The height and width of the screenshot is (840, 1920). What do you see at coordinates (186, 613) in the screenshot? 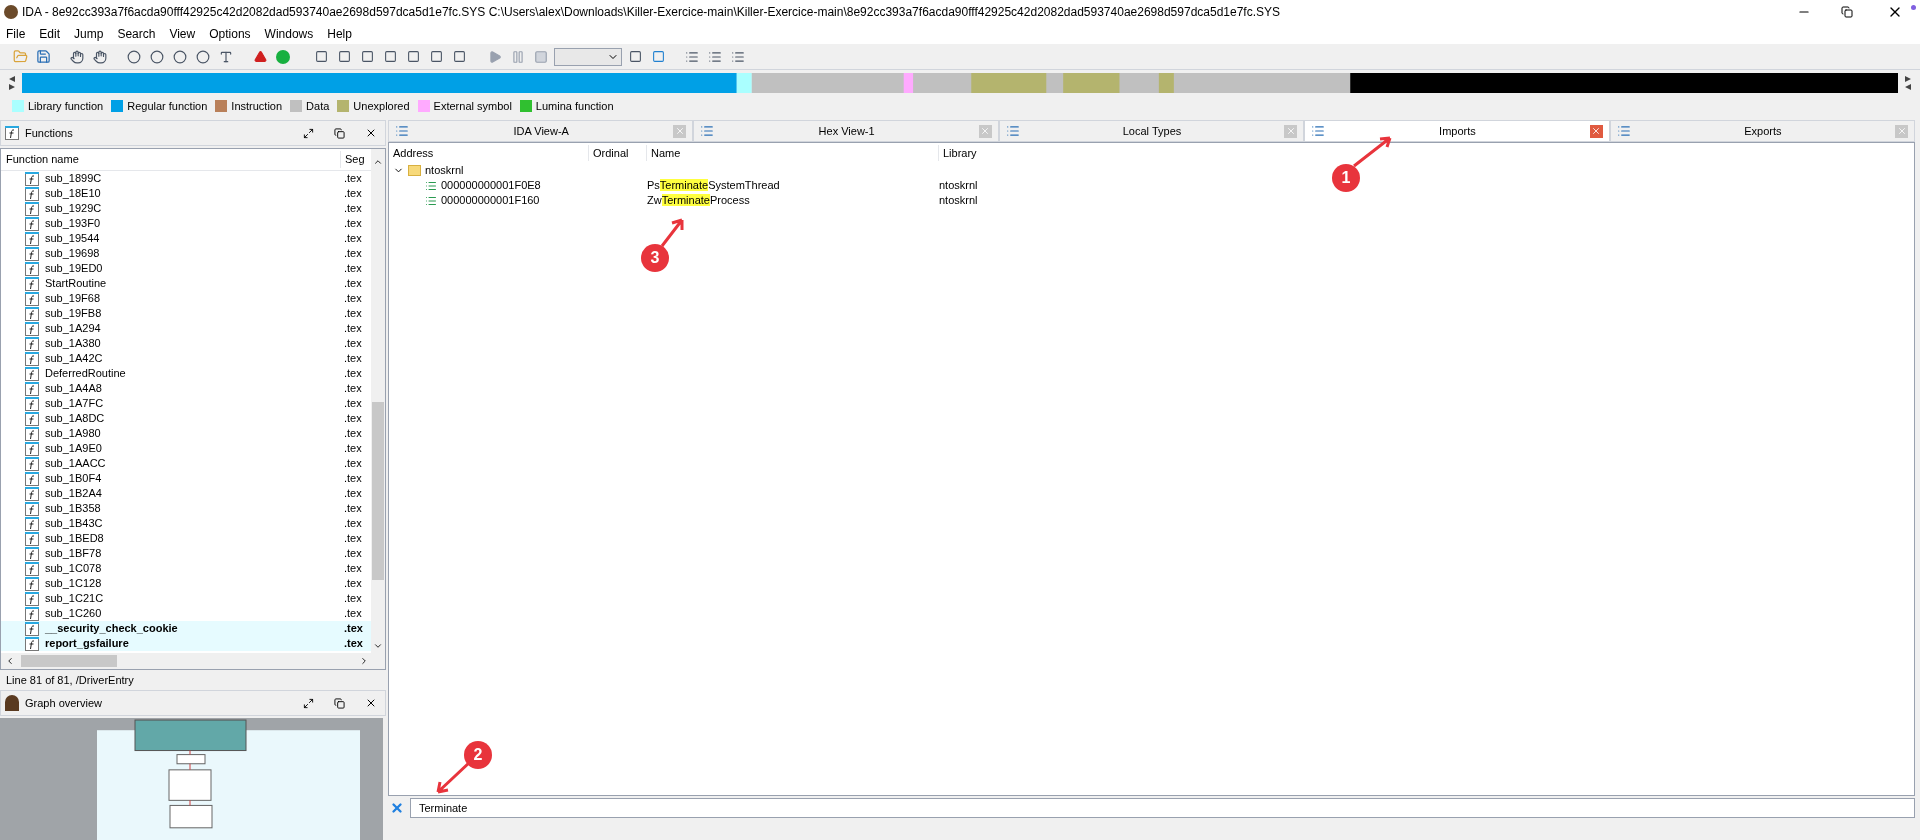
I see `function-row: sub_1C260 .tex` at bounding box center [186, 613].